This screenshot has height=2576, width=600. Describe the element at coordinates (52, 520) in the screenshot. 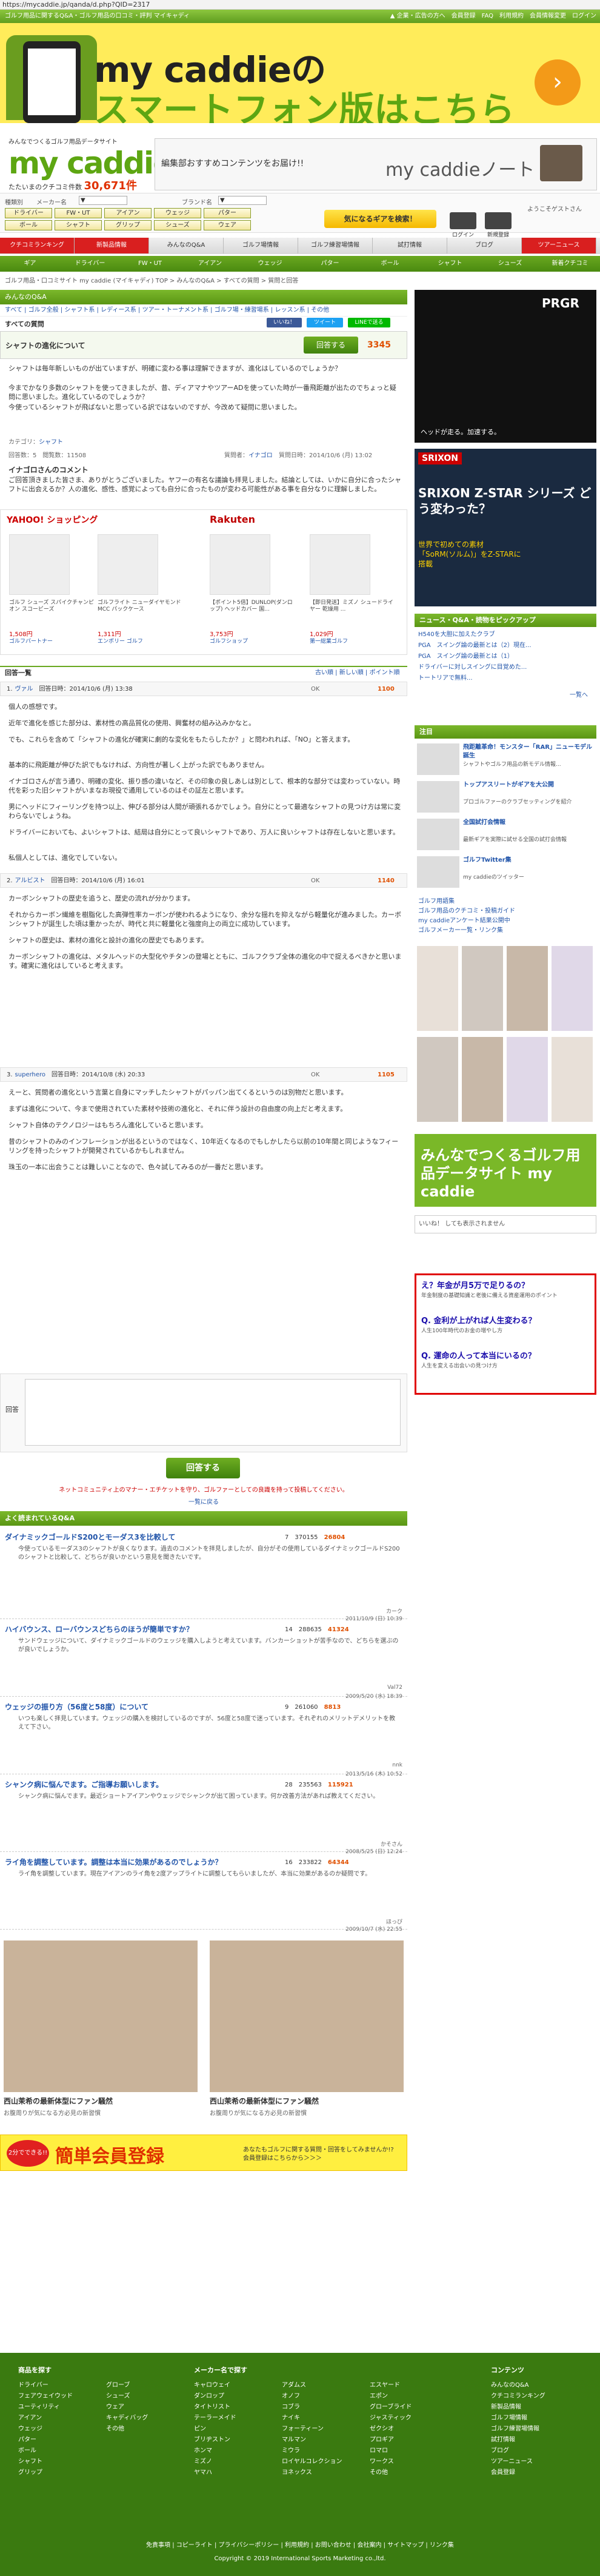

I see `yahoo-shopping-logo: YAHOO! ショッピング` at that location.